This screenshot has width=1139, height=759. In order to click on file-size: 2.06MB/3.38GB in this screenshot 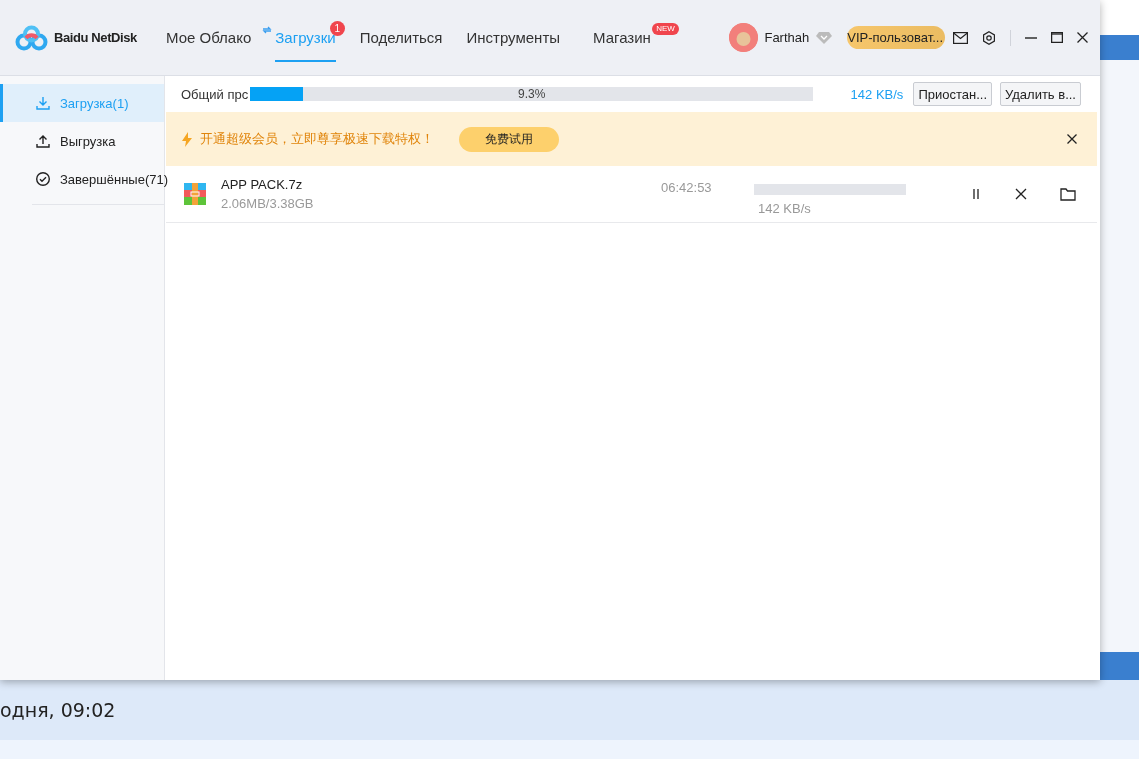, I will do `click(268, 203)`.